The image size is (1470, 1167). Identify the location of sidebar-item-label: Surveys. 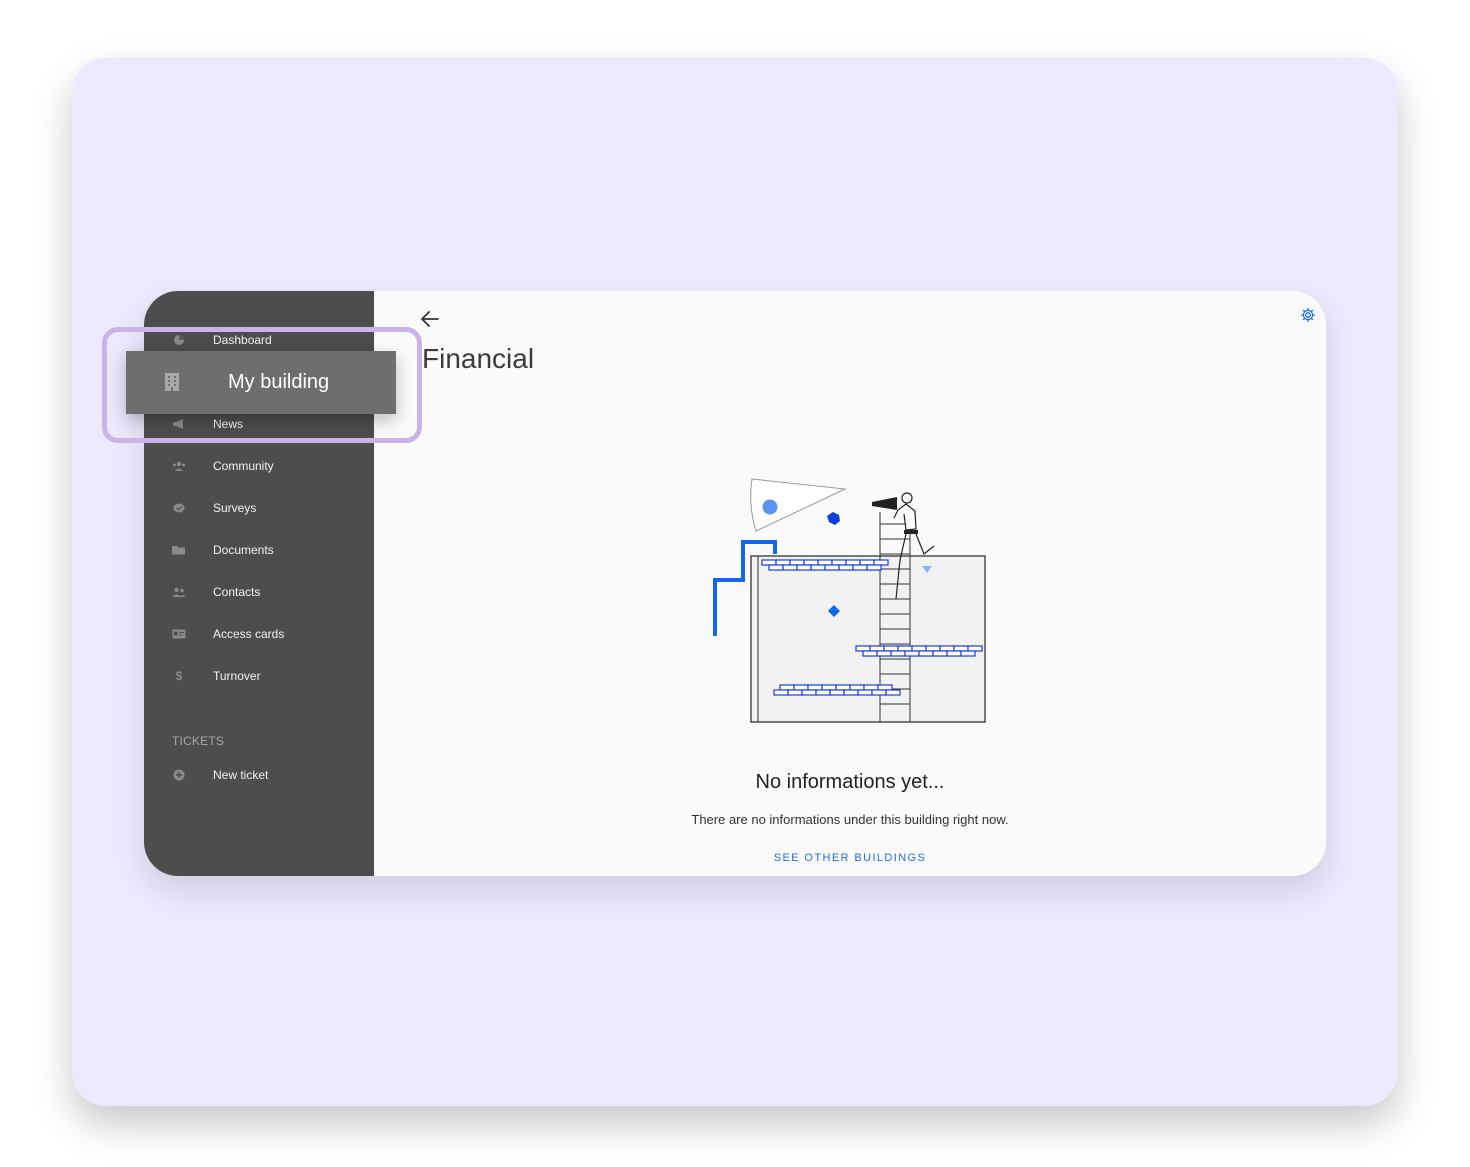
(235, 508).